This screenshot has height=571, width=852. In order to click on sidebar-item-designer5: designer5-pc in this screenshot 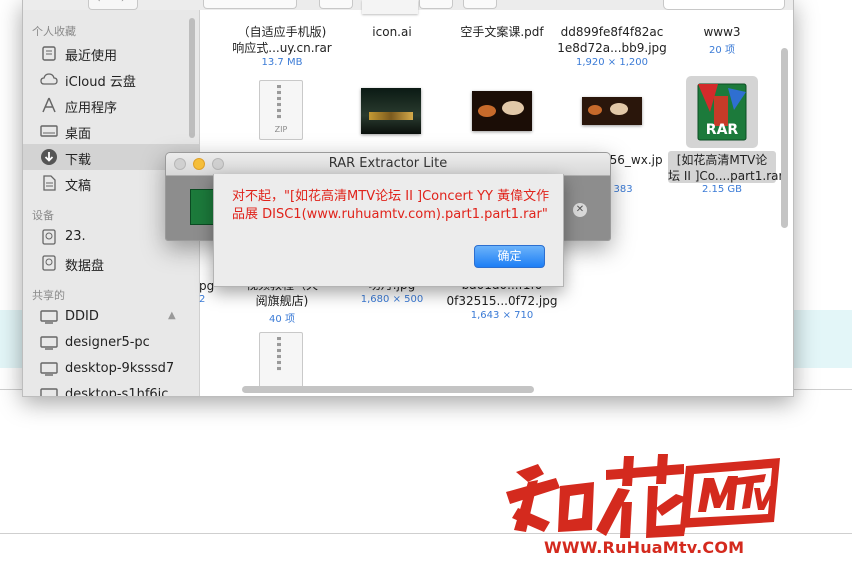, I will do `click(111, 343)`.